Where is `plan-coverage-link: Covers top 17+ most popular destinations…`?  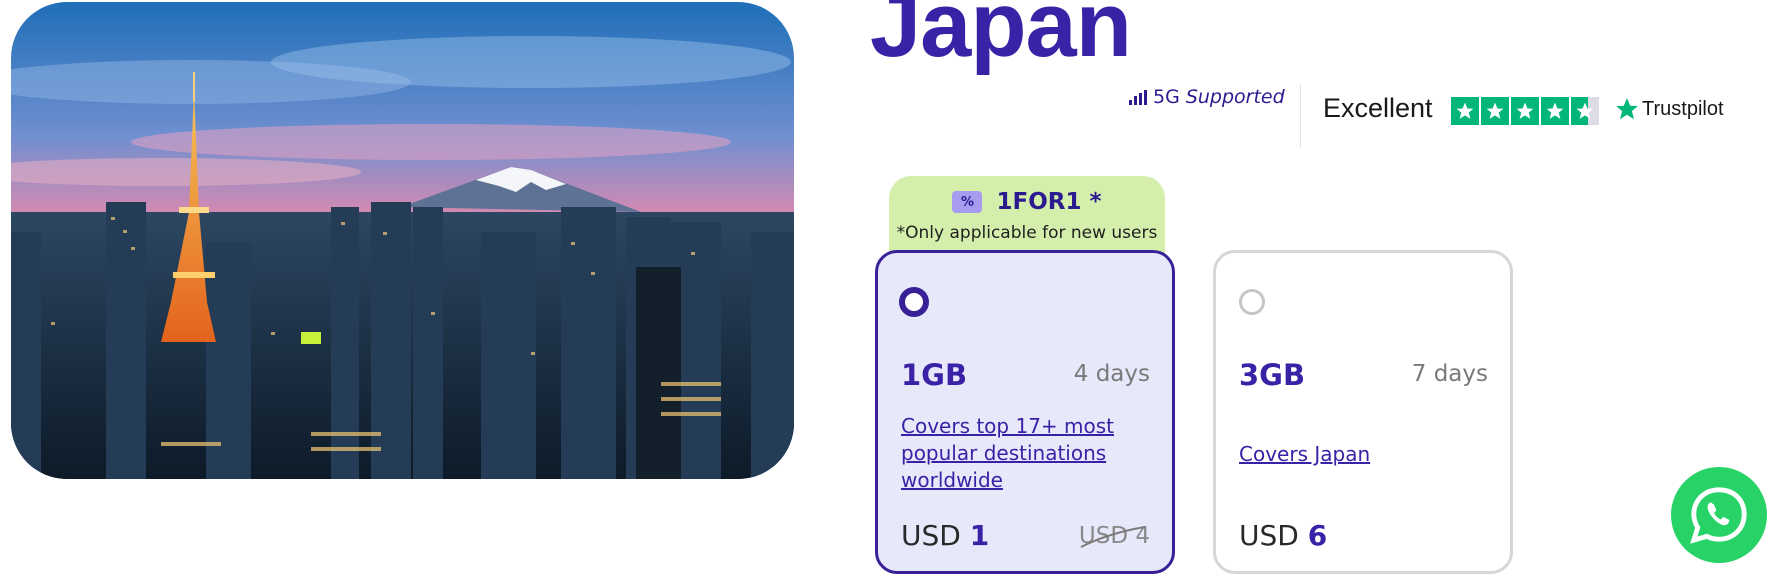
plan-coverage-link: Covers top 17+ most popular destinations… is located at coordinates (1016, 453).